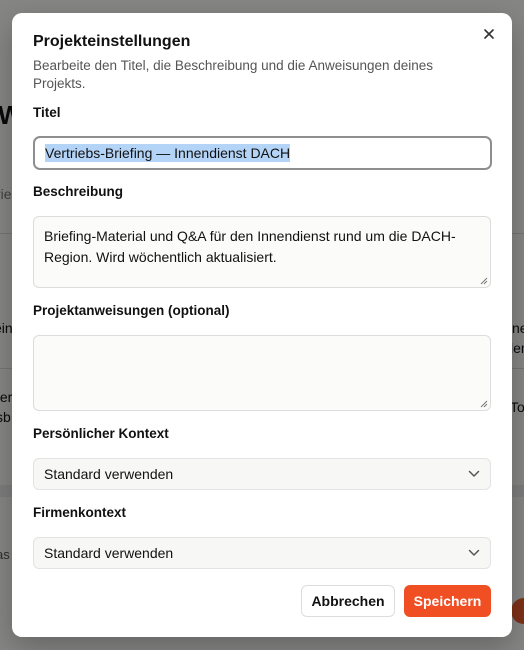  I want to click on personal-context-label: Persönlicher Kontext, so click(101, 433).